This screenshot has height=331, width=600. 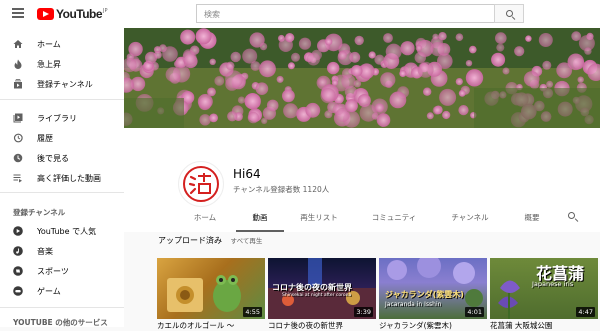 I want to click on sidebar-item-label: 履歴, so click(x=45, y=138).